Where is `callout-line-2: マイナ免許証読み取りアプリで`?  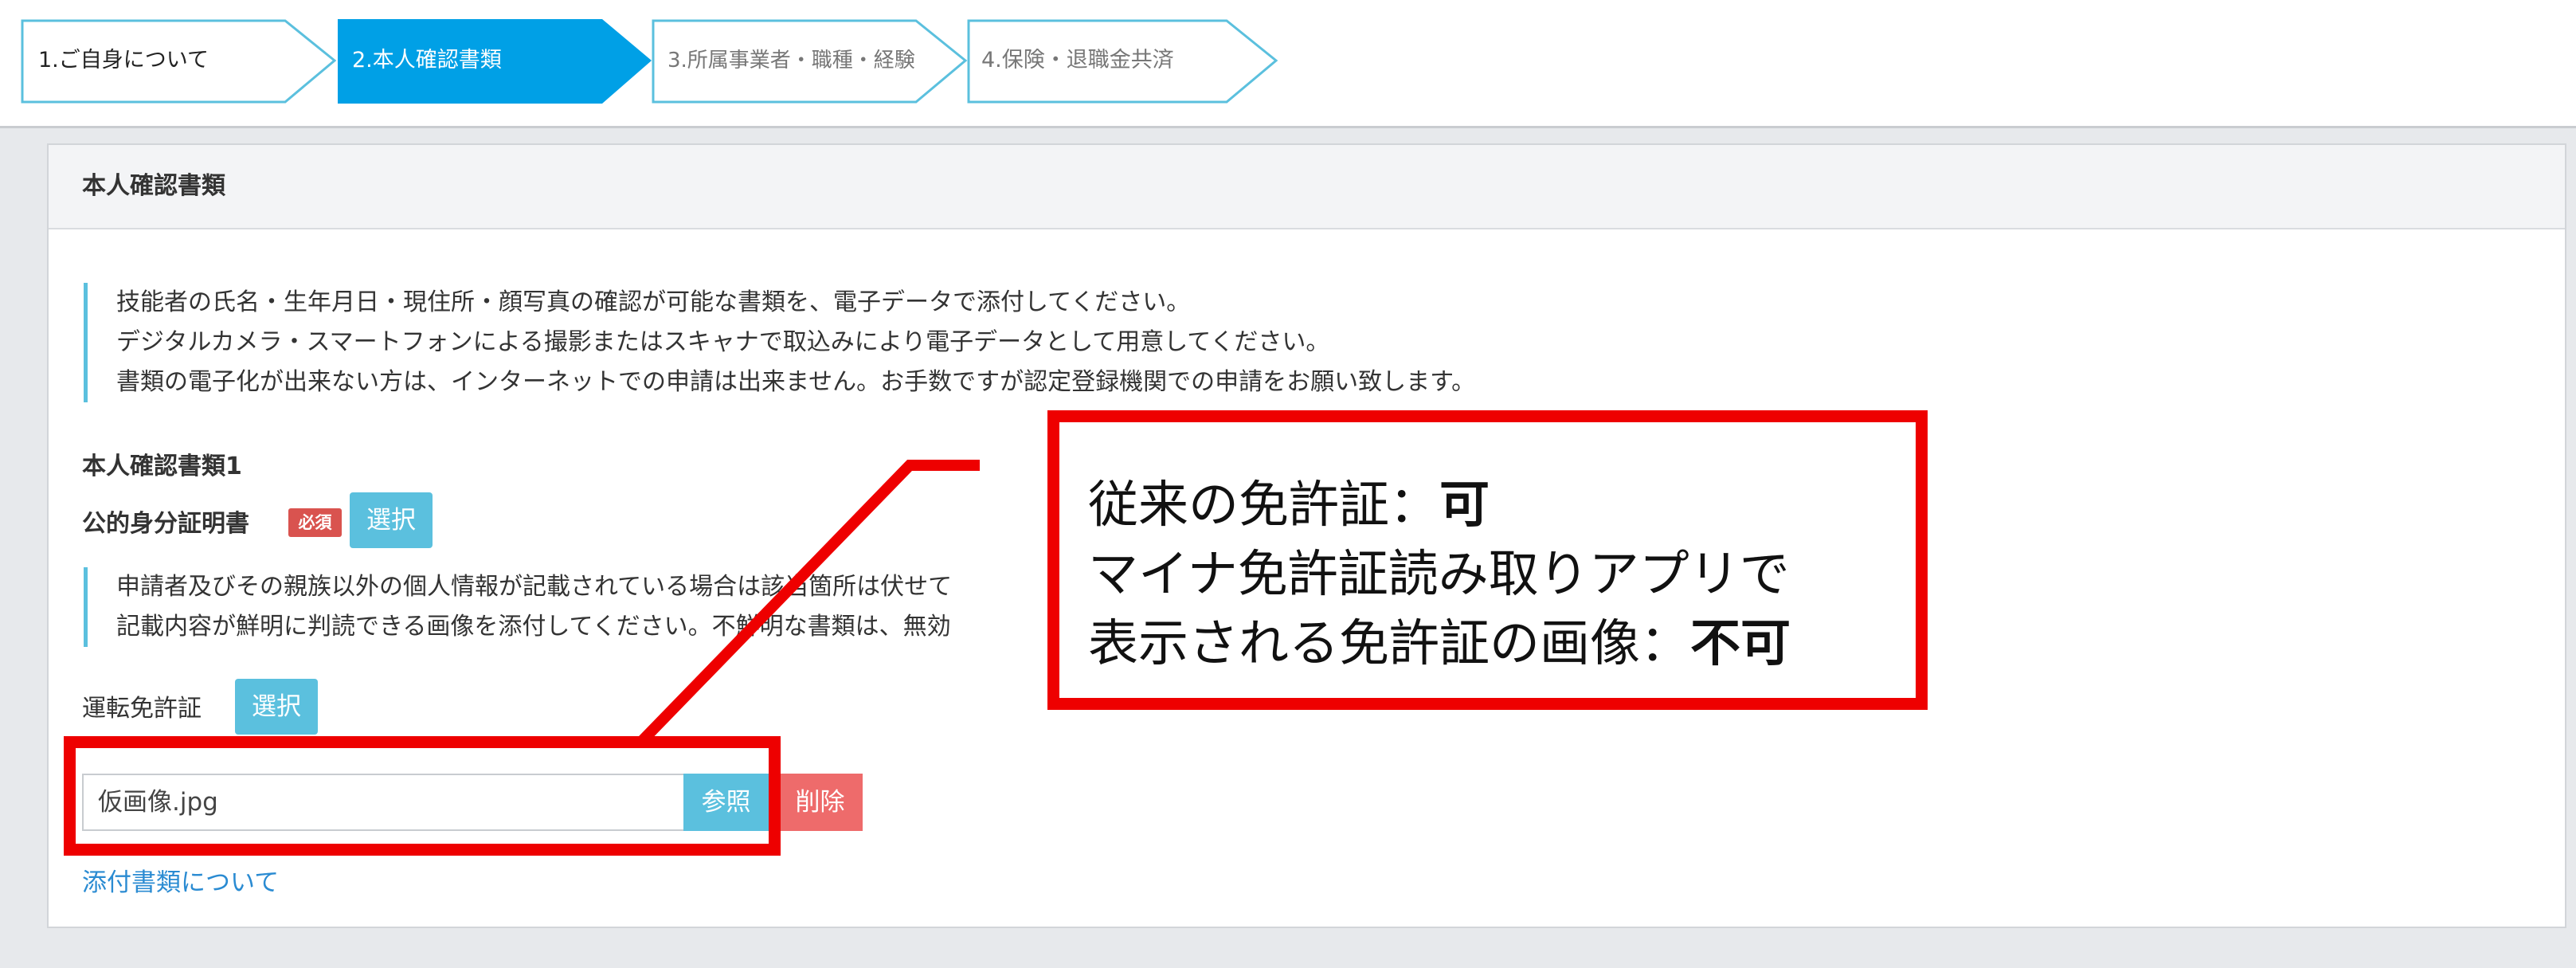
callout-line-2: マイナ免許証読み取りアプリで is located at coordinates (1439, 574).